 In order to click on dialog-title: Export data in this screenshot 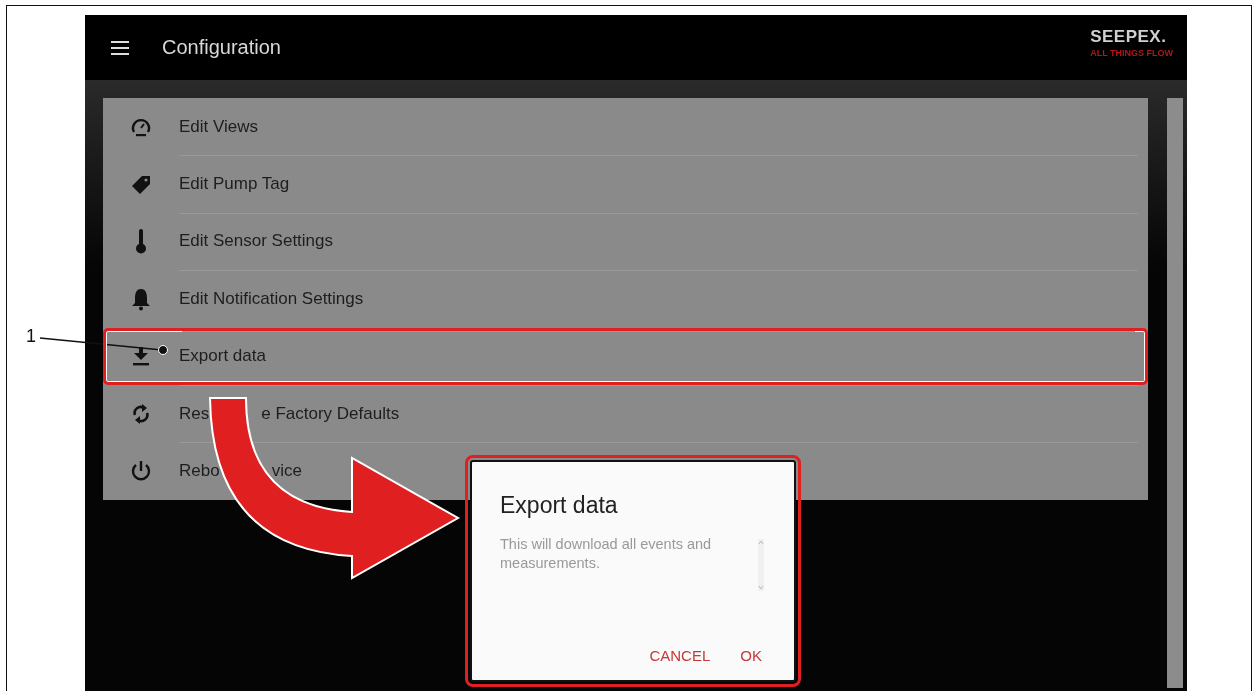, I will do `click(559, 505)`.